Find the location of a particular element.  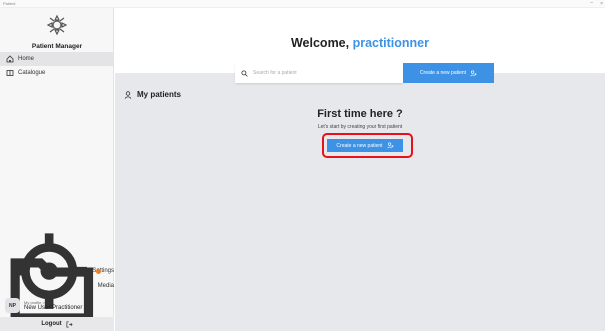

sidebar-item-home: Home is located at coordinates (57, 59).